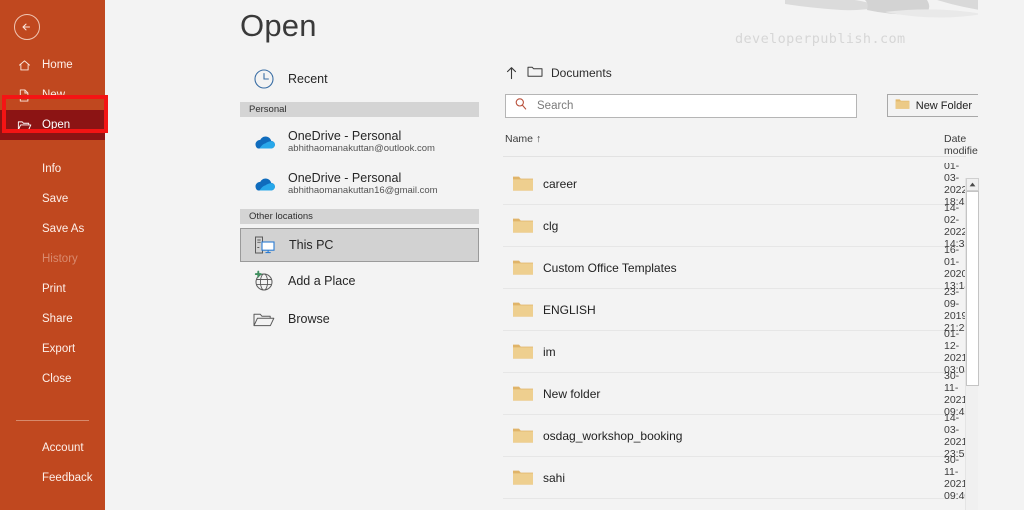 This screenshot has width=1024, height=510. I want to click on browser-toolbar: New Folder, so click(763, 106).